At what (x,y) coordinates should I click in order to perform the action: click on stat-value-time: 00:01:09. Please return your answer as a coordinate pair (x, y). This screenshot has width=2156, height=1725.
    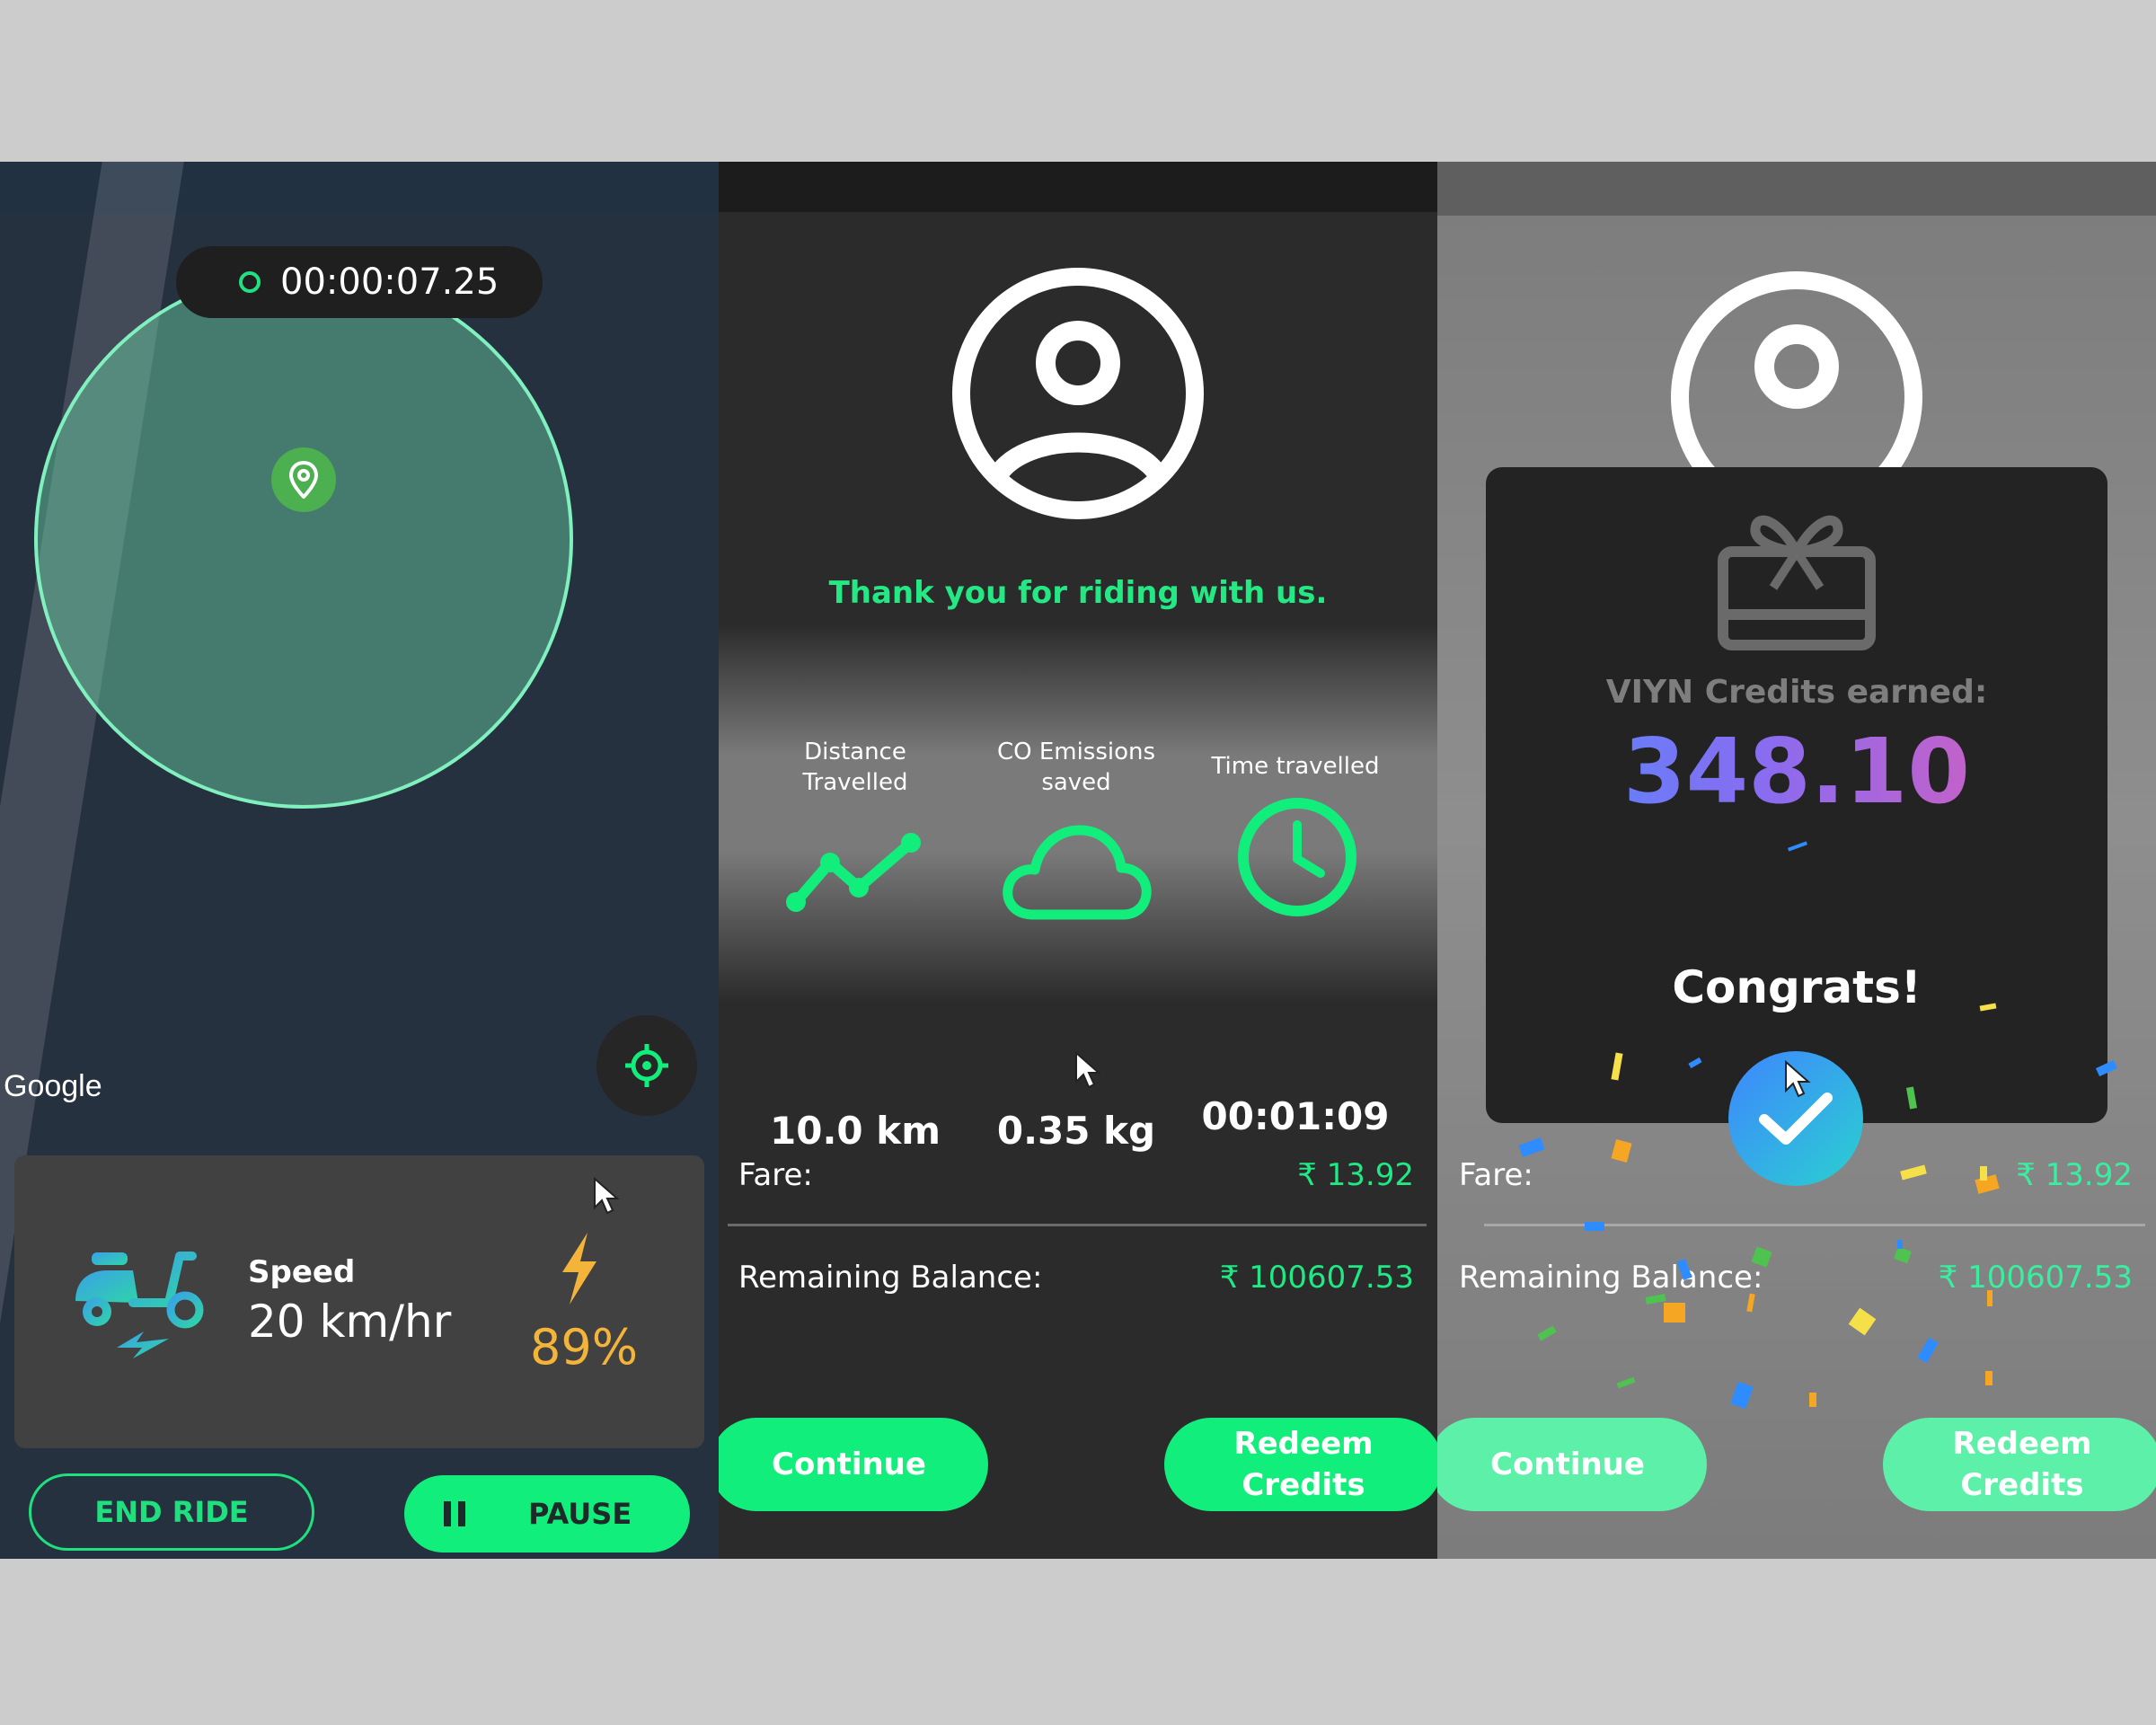
    Looking at the image, I should click on (1296, 1116).